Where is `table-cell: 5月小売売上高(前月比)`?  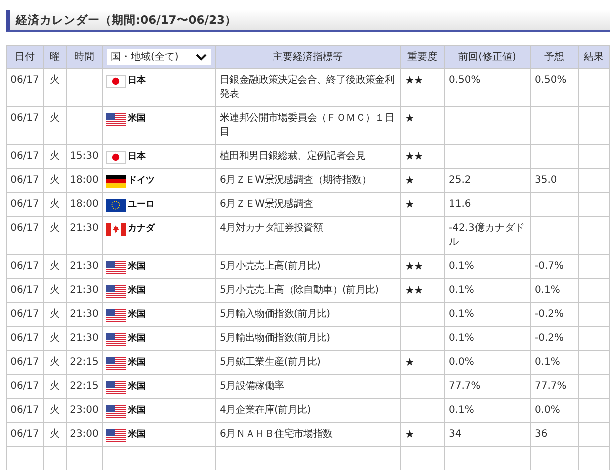
table-cell: 5月小売売上高(前月比) is located at coordinates (308, 266).